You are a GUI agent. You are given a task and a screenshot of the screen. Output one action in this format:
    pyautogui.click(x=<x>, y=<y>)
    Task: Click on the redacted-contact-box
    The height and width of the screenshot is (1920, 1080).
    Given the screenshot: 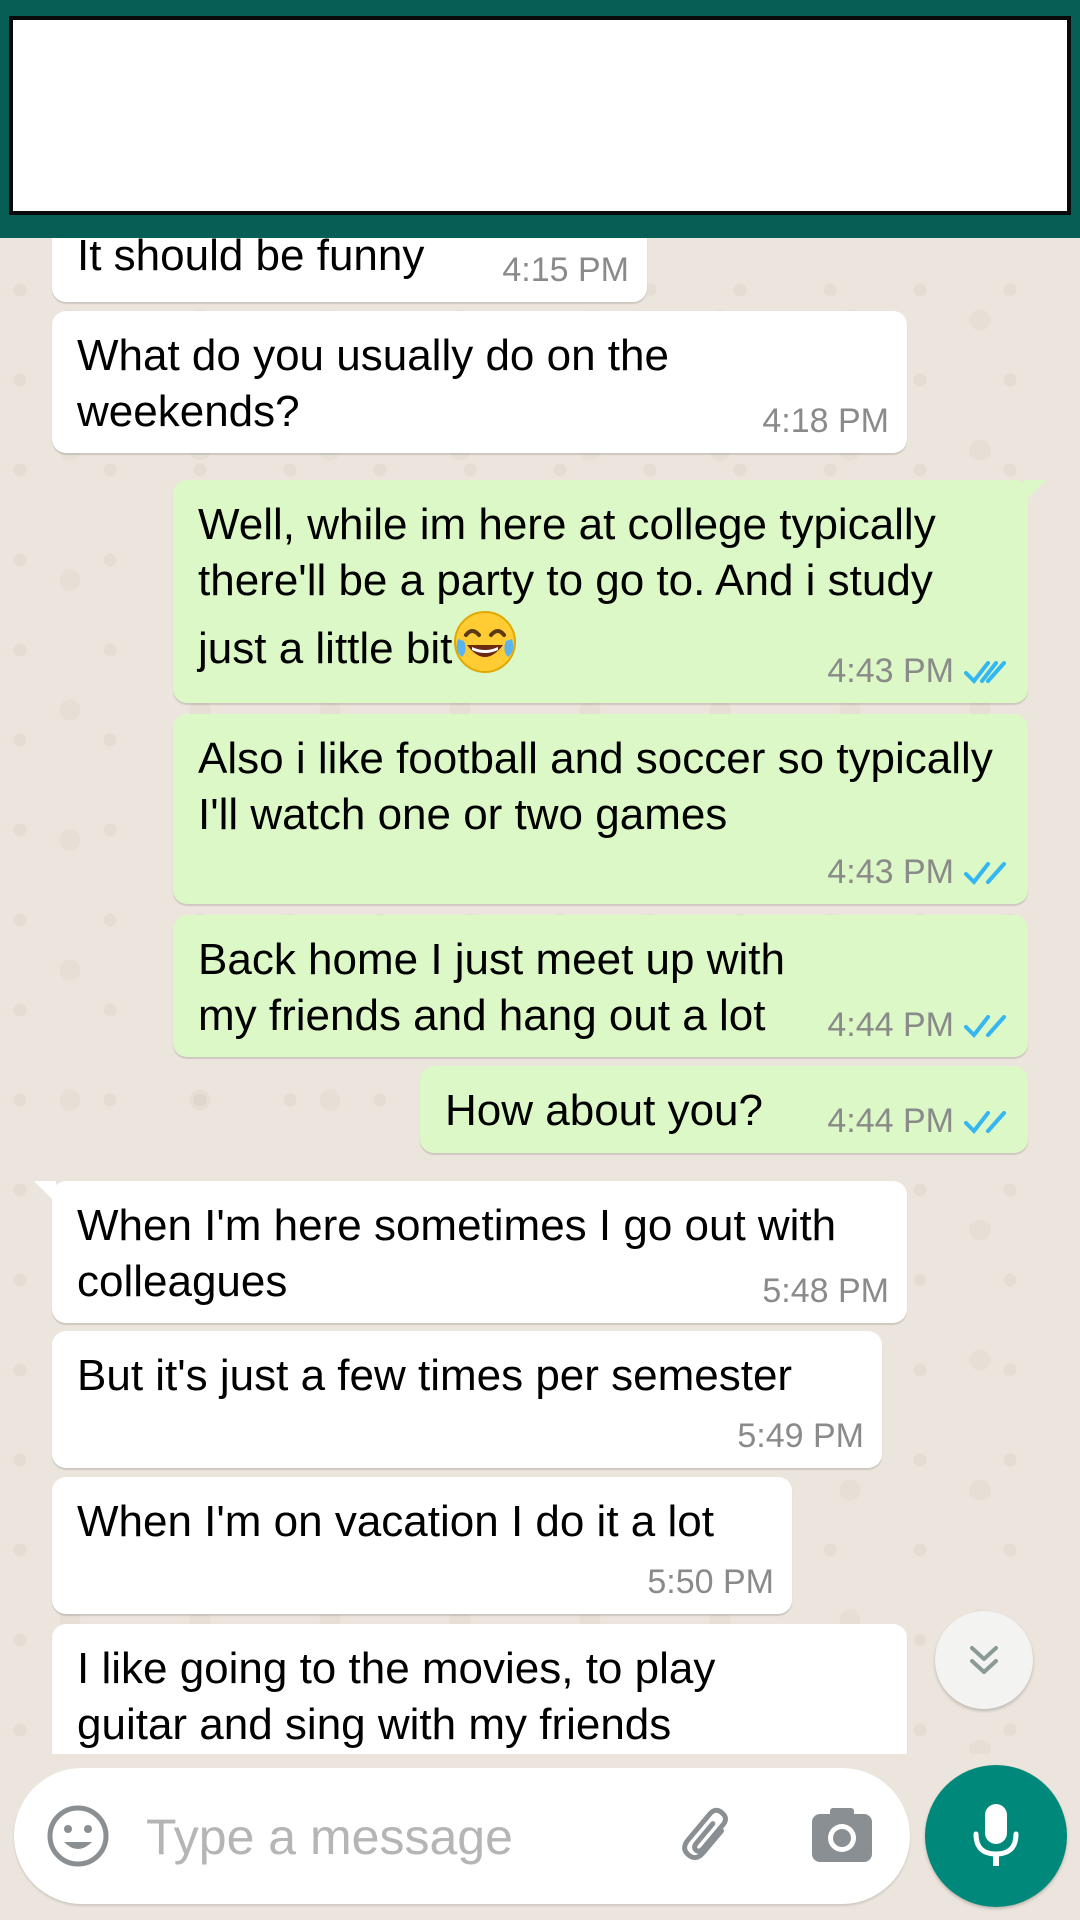 What is the action you would take?
    pyautogui.click(x=540, y=115)
    